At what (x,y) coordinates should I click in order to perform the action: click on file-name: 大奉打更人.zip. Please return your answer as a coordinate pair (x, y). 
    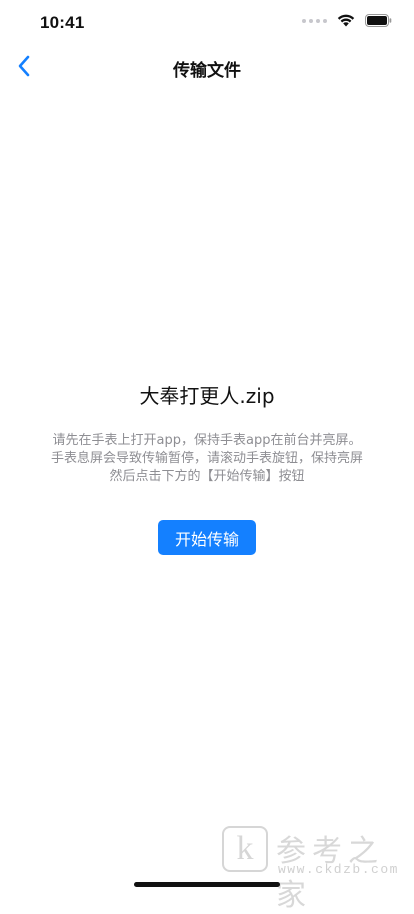
    Looking at the image, I should click on (207, 396).